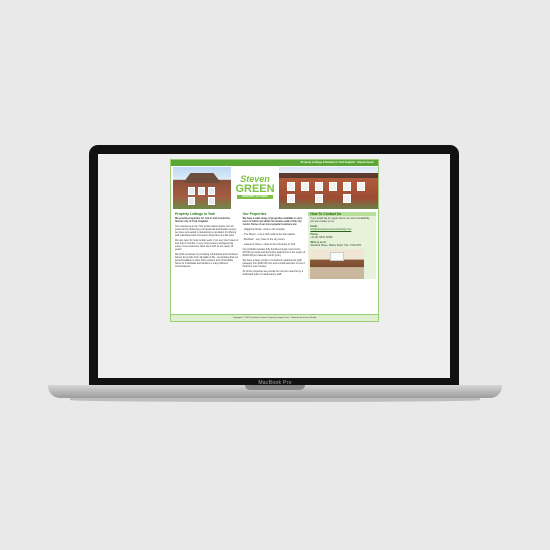  I want to click on house-photo-right, so click(328, 188).